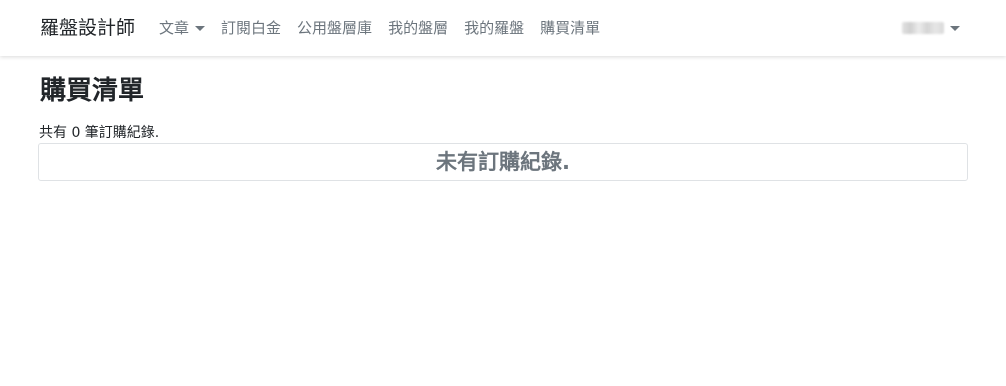 This screenshot has width=1006, height=386. I want to click on nav-my-compass: 我的羅盤, so click(494, 28).